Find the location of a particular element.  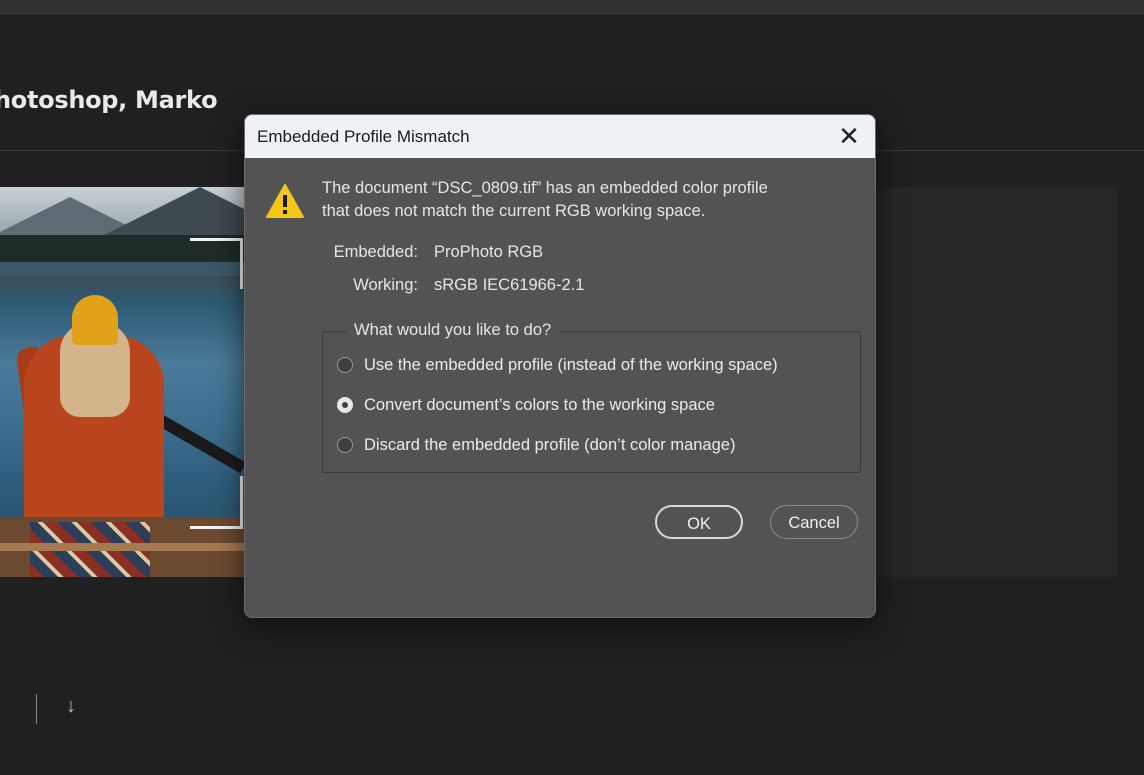

paddle is located at coordinates (199, 443).